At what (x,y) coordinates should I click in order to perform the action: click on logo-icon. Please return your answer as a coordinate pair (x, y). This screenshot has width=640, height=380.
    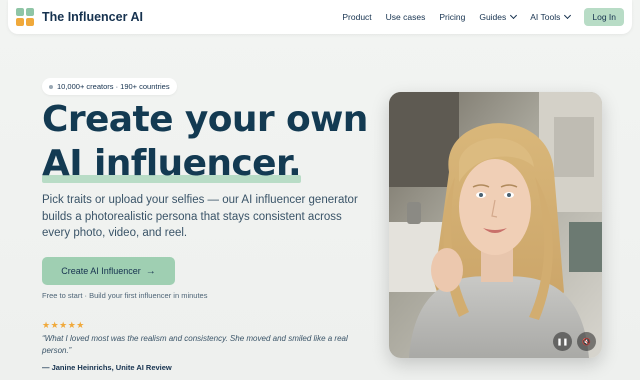
    Looking at the image, I should click on (26, 17).